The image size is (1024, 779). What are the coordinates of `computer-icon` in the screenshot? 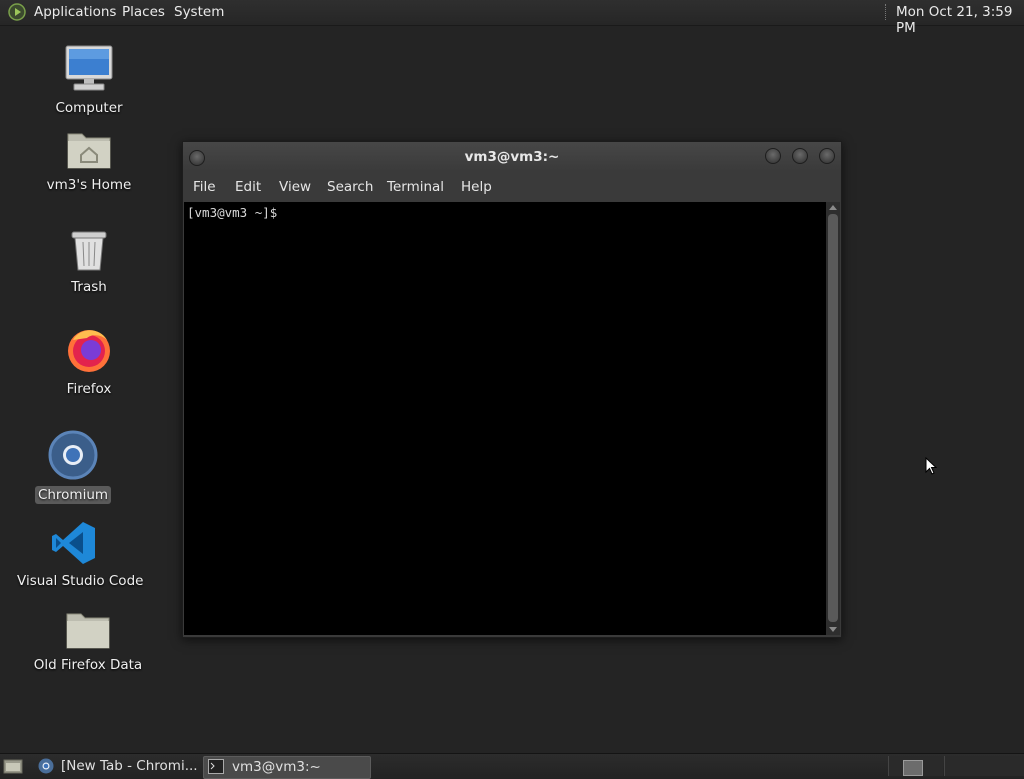 It's located at (89, 68).